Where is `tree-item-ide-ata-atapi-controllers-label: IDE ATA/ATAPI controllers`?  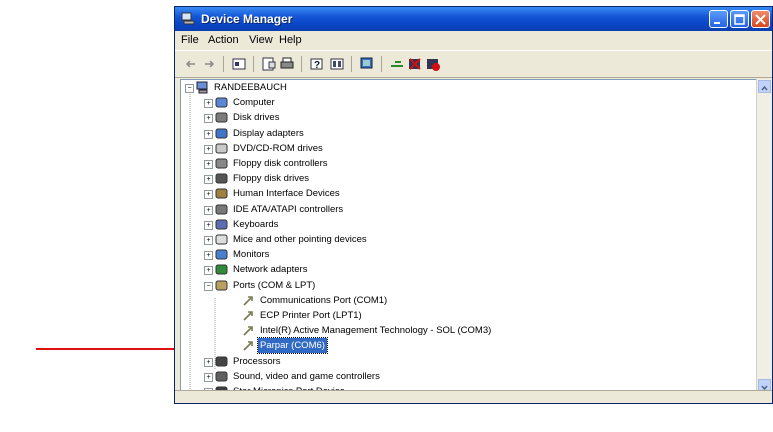 tree-item-ide-ata-atapi-controllers-label: IDE ATA/ATAPI controllers is located at coordinates (288, 209).